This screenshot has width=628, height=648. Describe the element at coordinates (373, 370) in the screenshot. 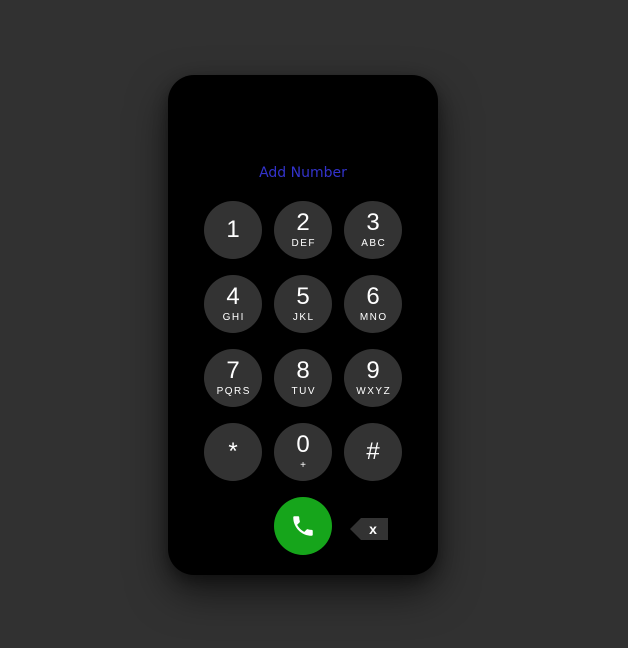

I see `key-digit: 9` at that location.